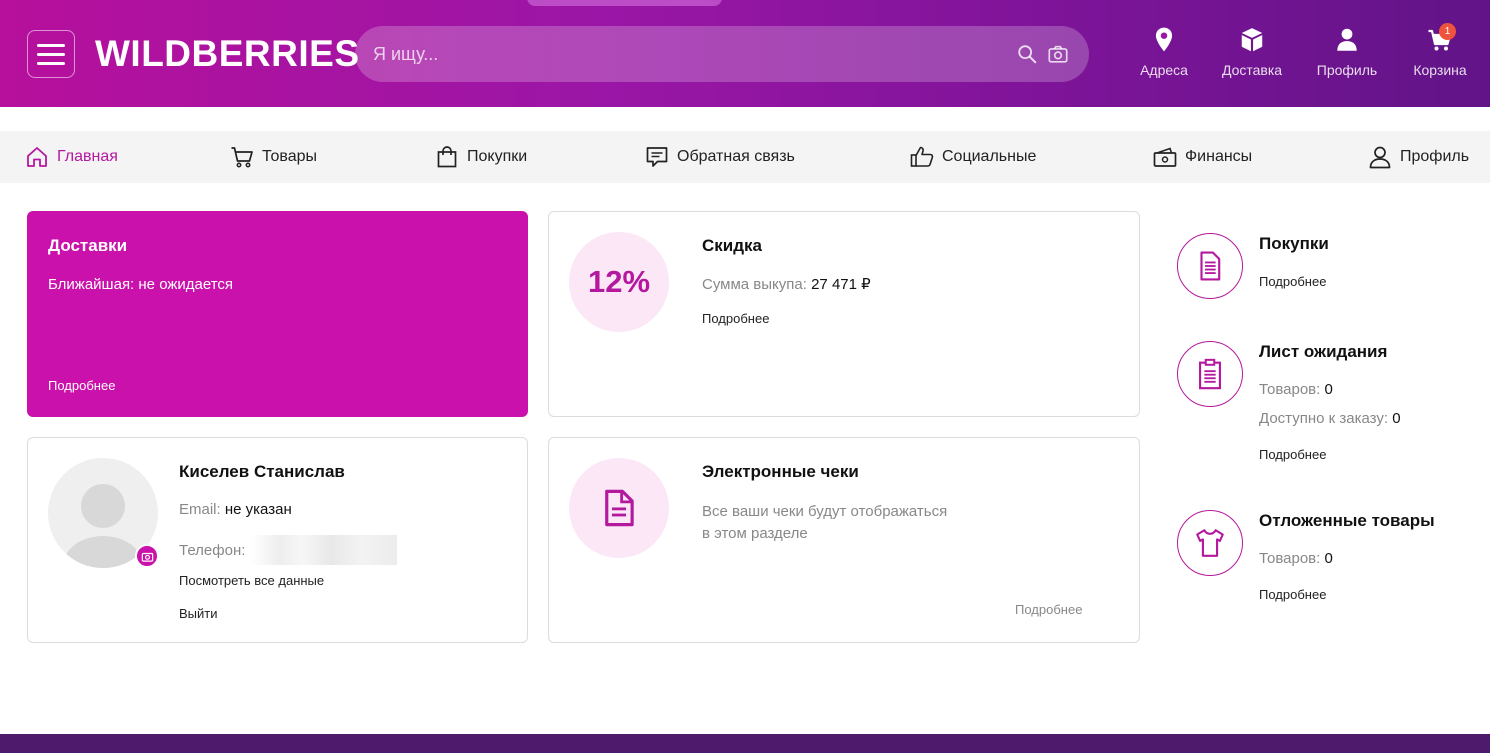 The height and width of the screenshot is (753, 1490). Describe the element at coordinates (1330, 454) in the screenshot. I see `side-waitlist-more-link: Подробнее` at that location.